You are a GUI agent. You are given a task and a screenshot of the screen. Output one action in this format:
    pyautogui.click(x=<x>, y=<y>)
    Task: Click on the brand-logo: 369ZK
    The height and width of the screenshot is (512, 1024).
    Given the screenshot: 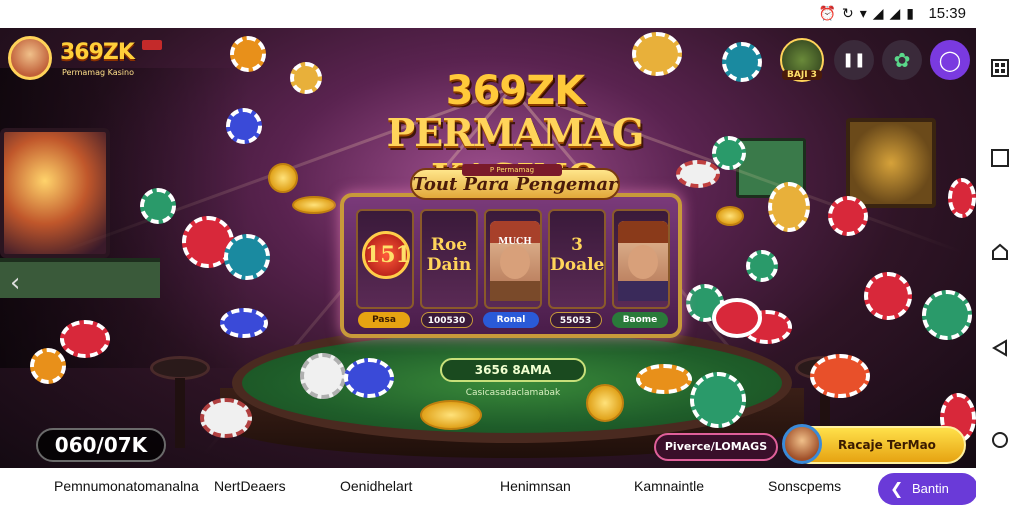 What is the action you would take?
    pyautogui.click(x=97, y=52)
    